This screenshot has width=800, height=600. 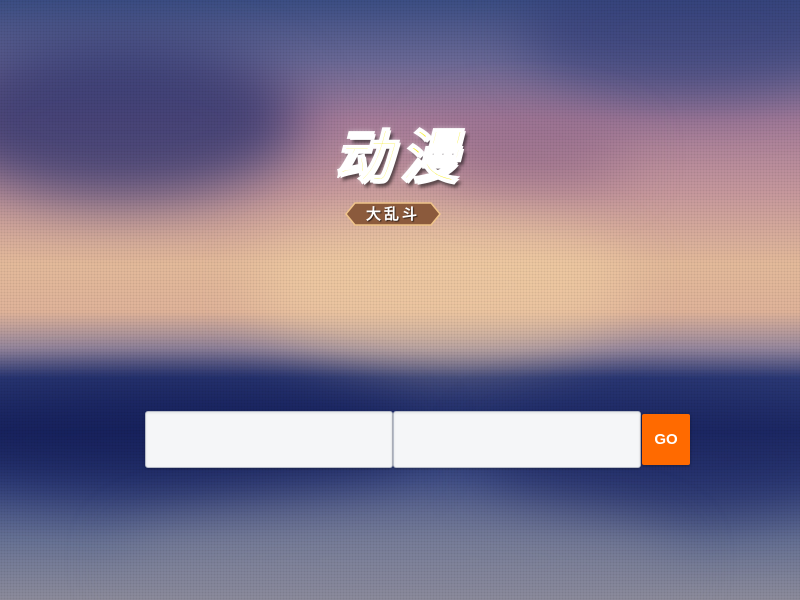 I want to click on go-button: GO, so click(x=666, y=439).